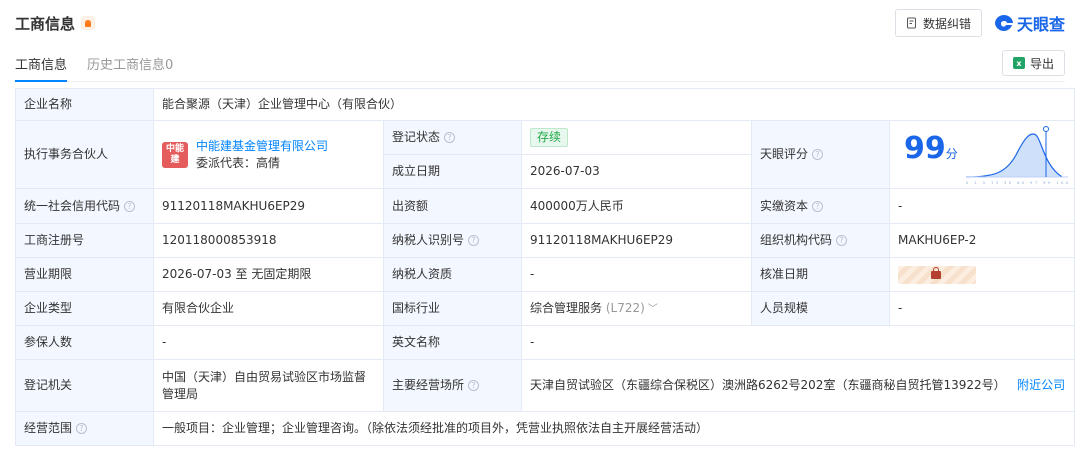 The width and height of the screenshot is (1080, 460). I want to click on reg-no: 120118000853918, so click(268, 240).